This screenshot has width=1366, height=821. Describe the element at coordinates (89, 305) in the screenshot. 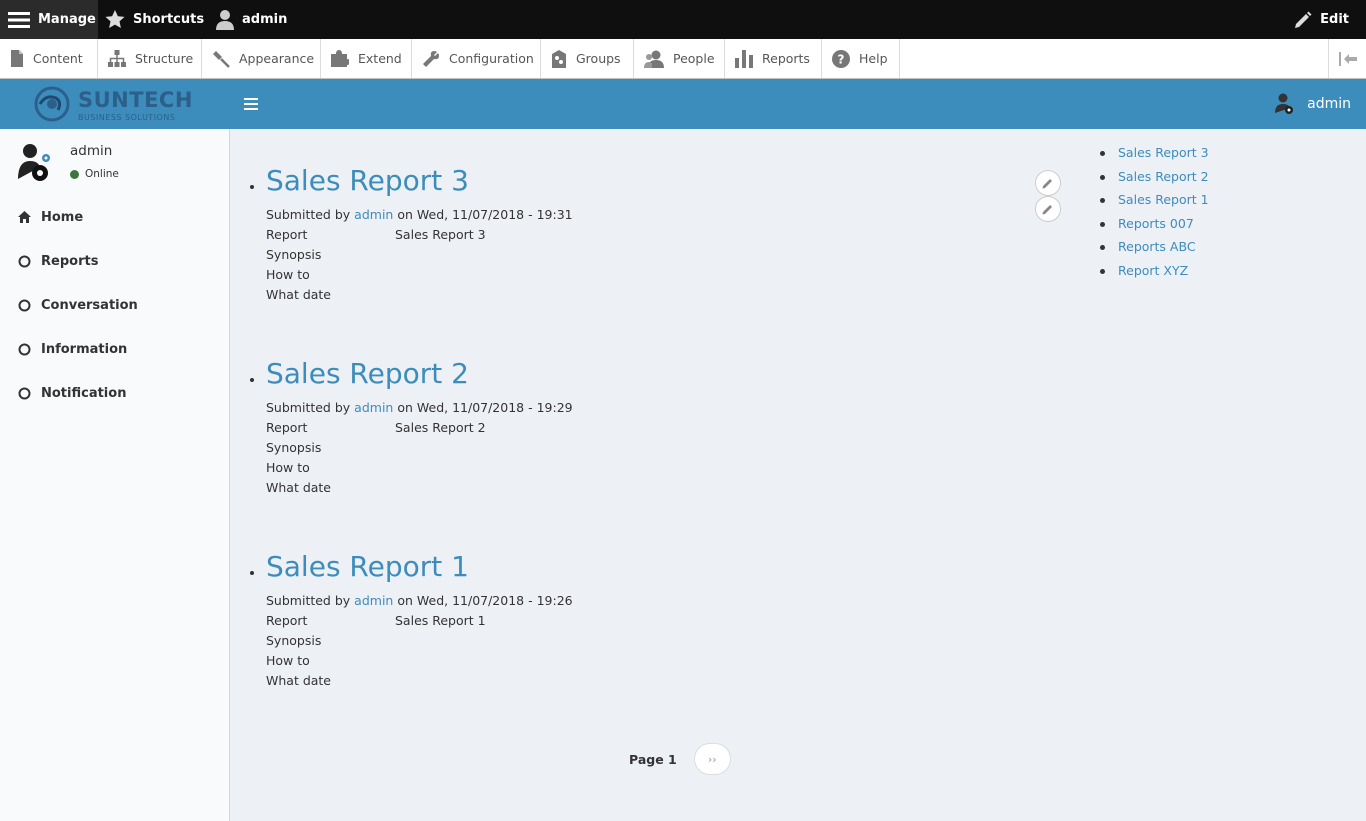

I see `sidebar-item-label: Conversation` at that location.